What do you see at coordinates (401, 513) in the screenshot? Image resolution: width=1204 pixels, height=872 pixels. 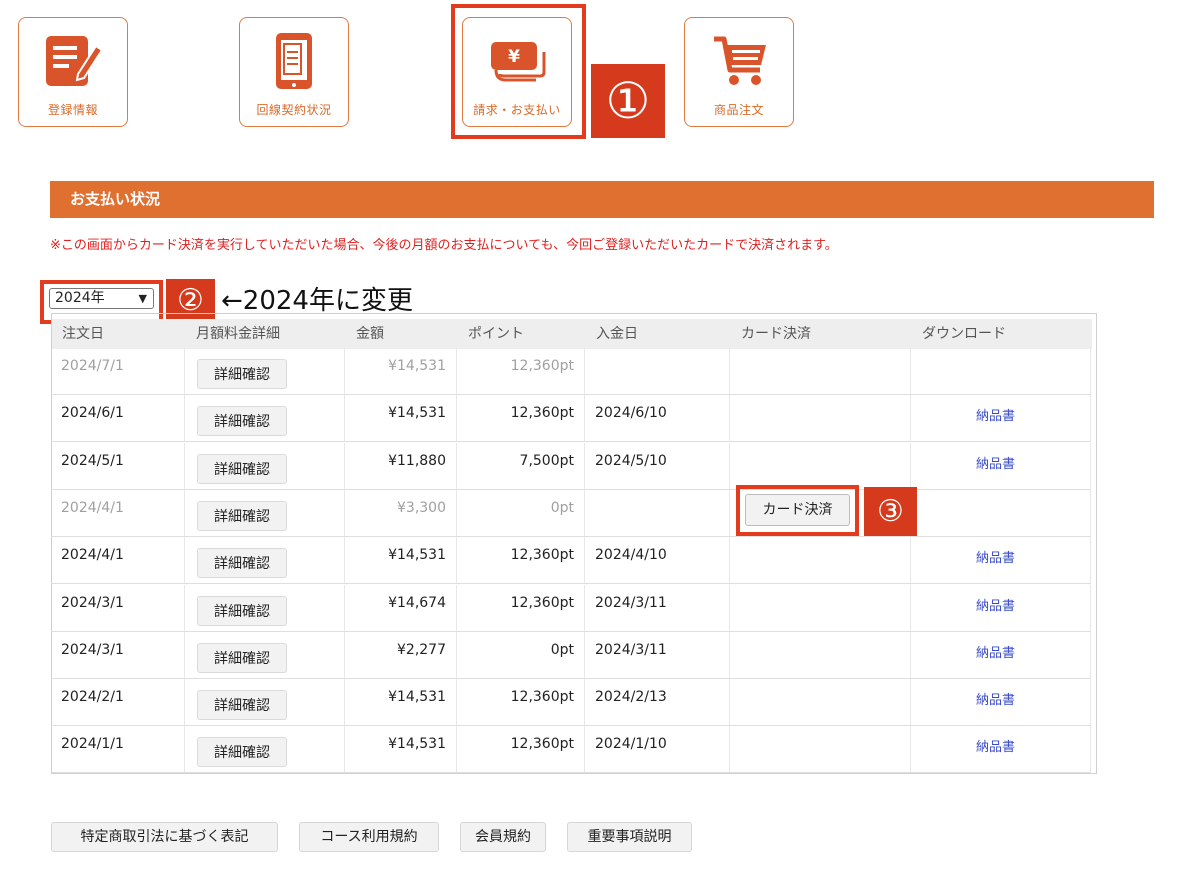 I see `amount-cell: ¥3,300` at bounding box center [401, 513].